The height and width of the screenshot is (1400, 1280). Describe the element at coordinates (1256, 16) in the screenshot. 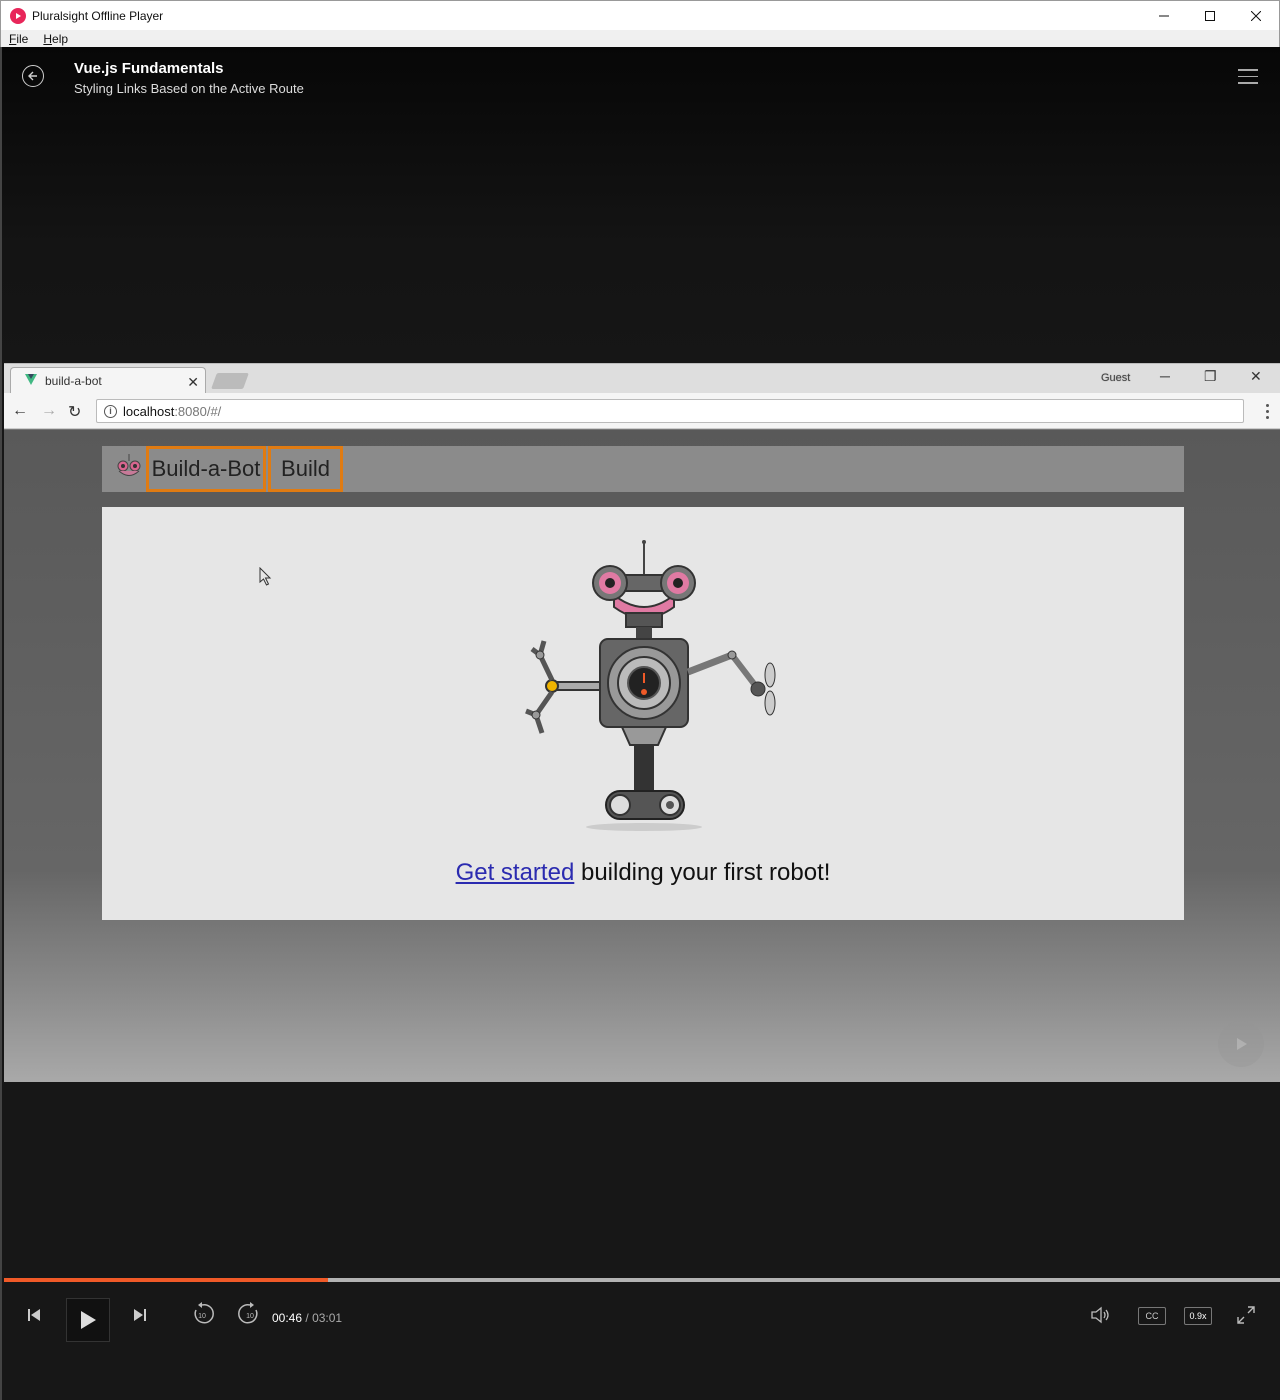

I see `close-button` at that location.